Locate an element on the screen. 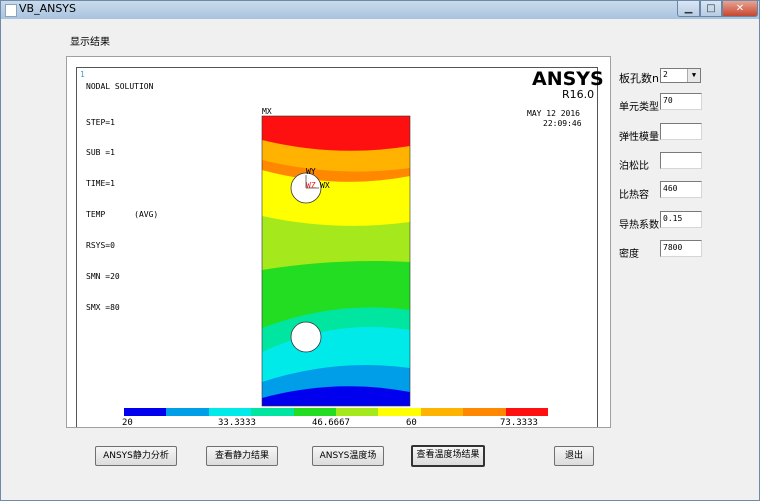 The width and height of the screenshot is (760, 501). hole-count-value: 2 is located at coordinates (665, 74).